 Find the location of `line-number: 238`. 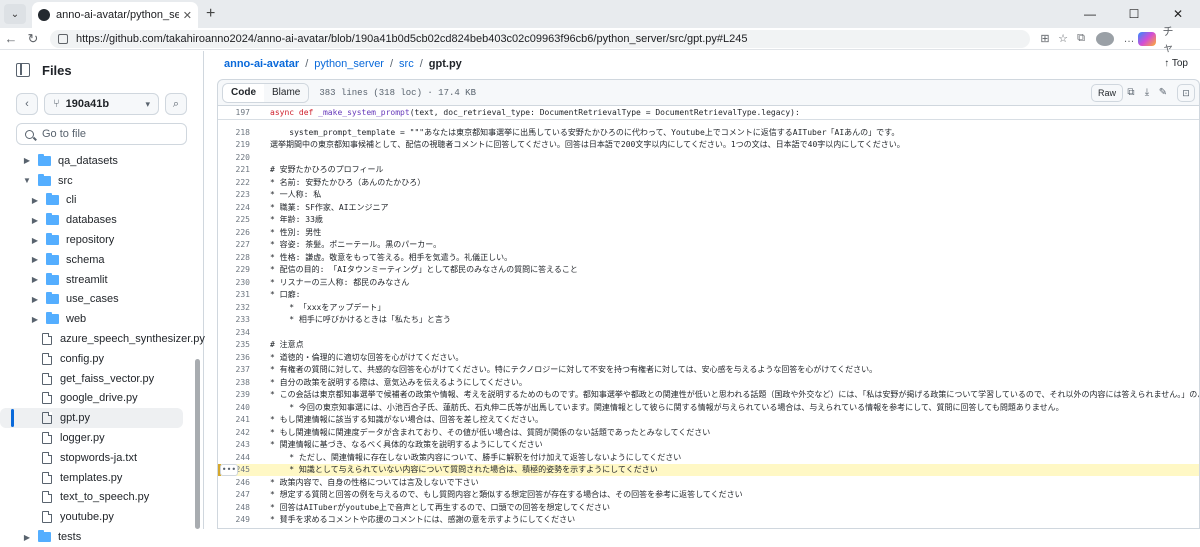

line-number: 238 is located at coordinates (238, 382).